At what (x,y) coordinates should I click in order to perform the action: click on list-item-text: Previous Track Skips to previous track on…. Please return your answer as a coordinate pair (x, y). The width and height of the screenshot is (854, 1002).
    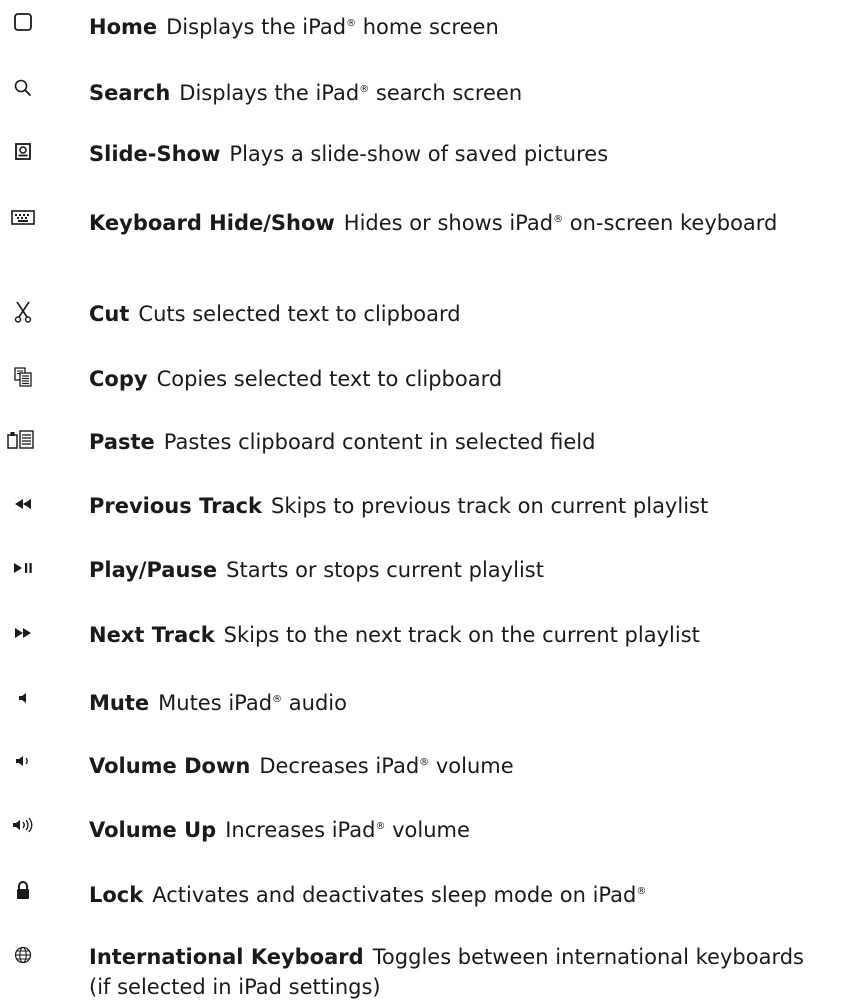
    Looking at the image, I should click on (469, 506).